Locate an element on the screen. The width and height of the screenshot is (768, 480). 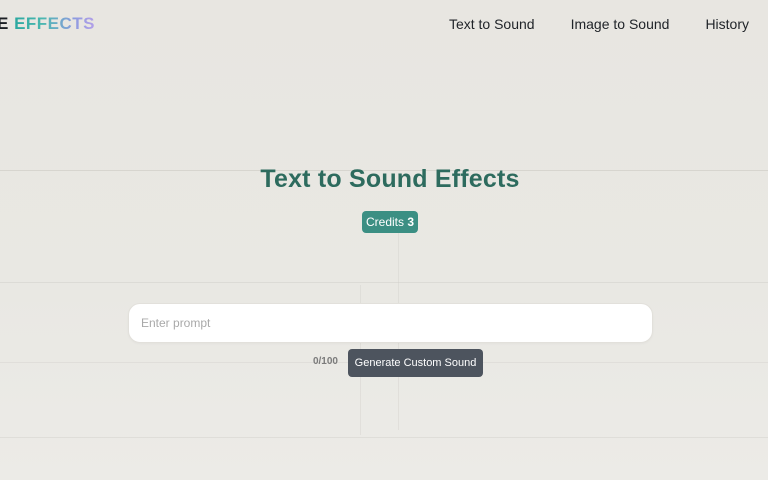
nav-image-to-sound: Image to Sound is located at coordinates (620, 24).